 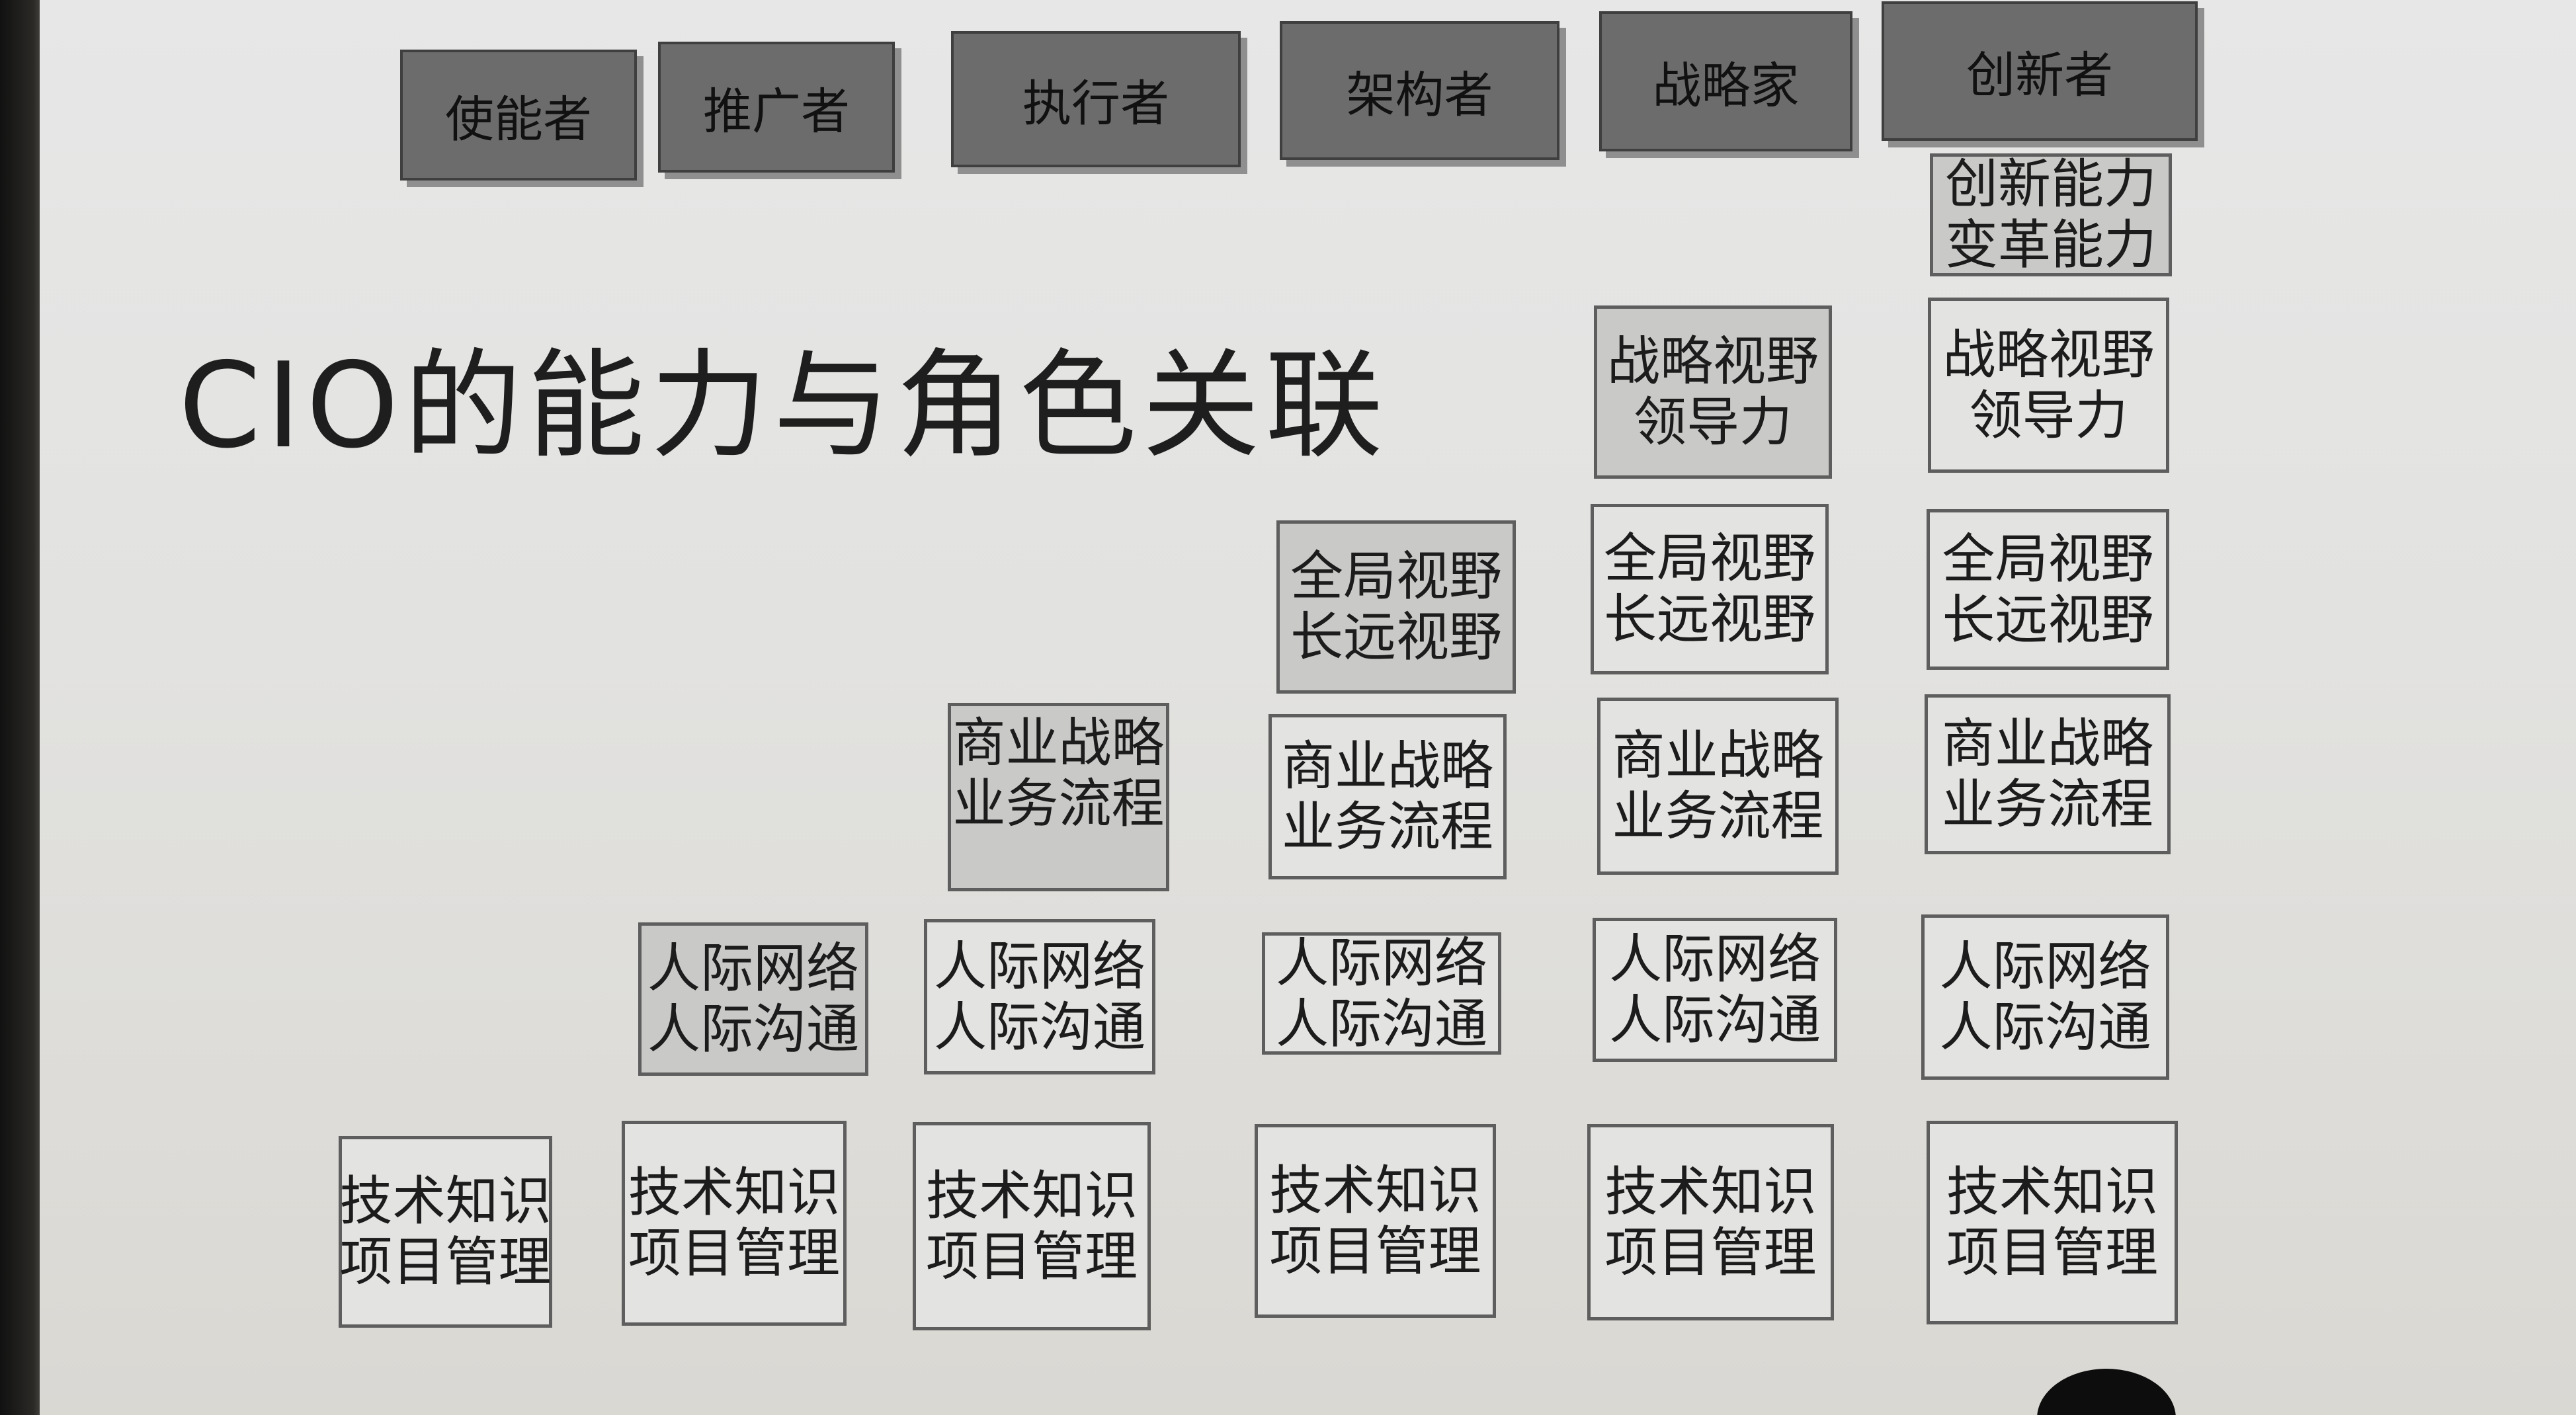 I want to click on role-promoter: 推广者, so click(x=776, y=108).